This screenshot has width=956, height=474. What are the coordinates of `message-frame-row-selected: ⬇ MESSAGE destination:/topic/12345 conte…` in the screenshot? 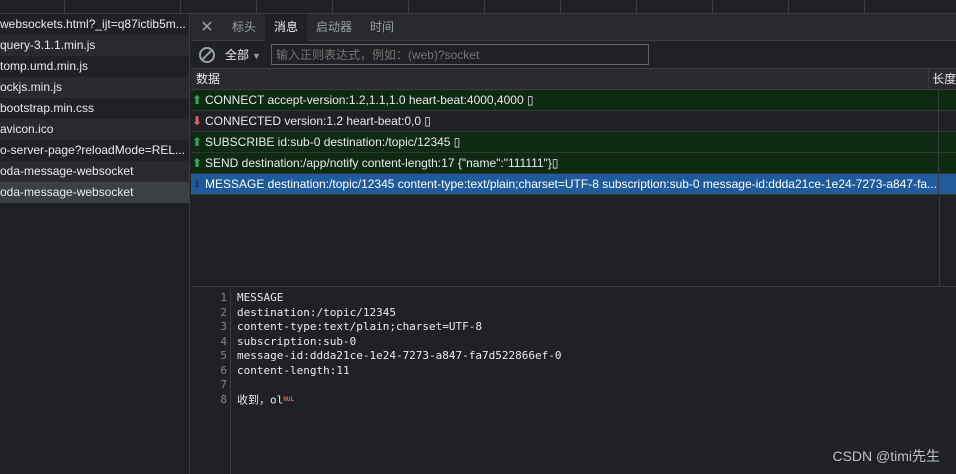 It's located at (573, 184).